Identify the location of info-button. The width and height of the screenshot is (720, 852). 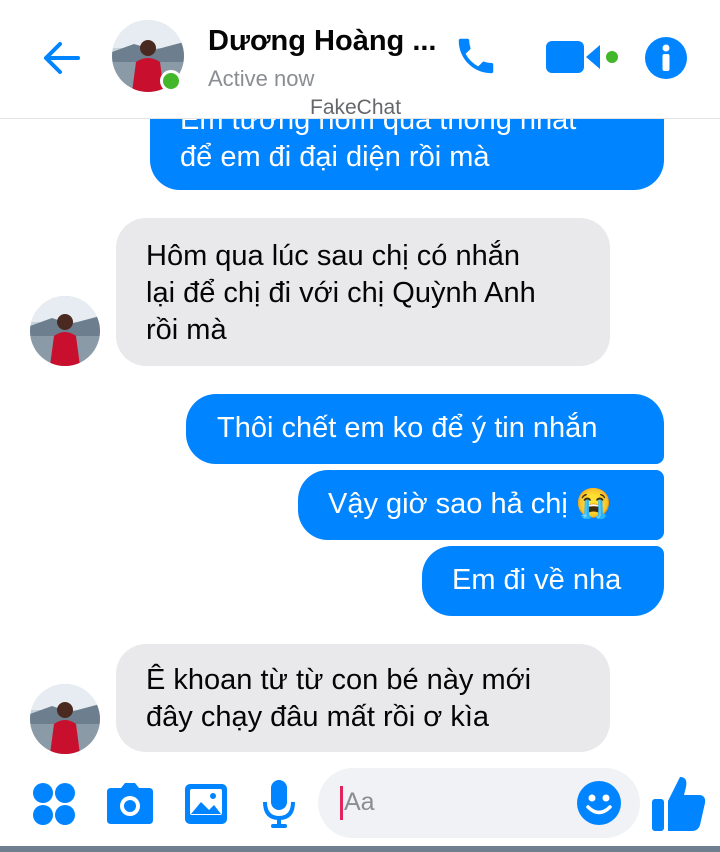
(666, 58).